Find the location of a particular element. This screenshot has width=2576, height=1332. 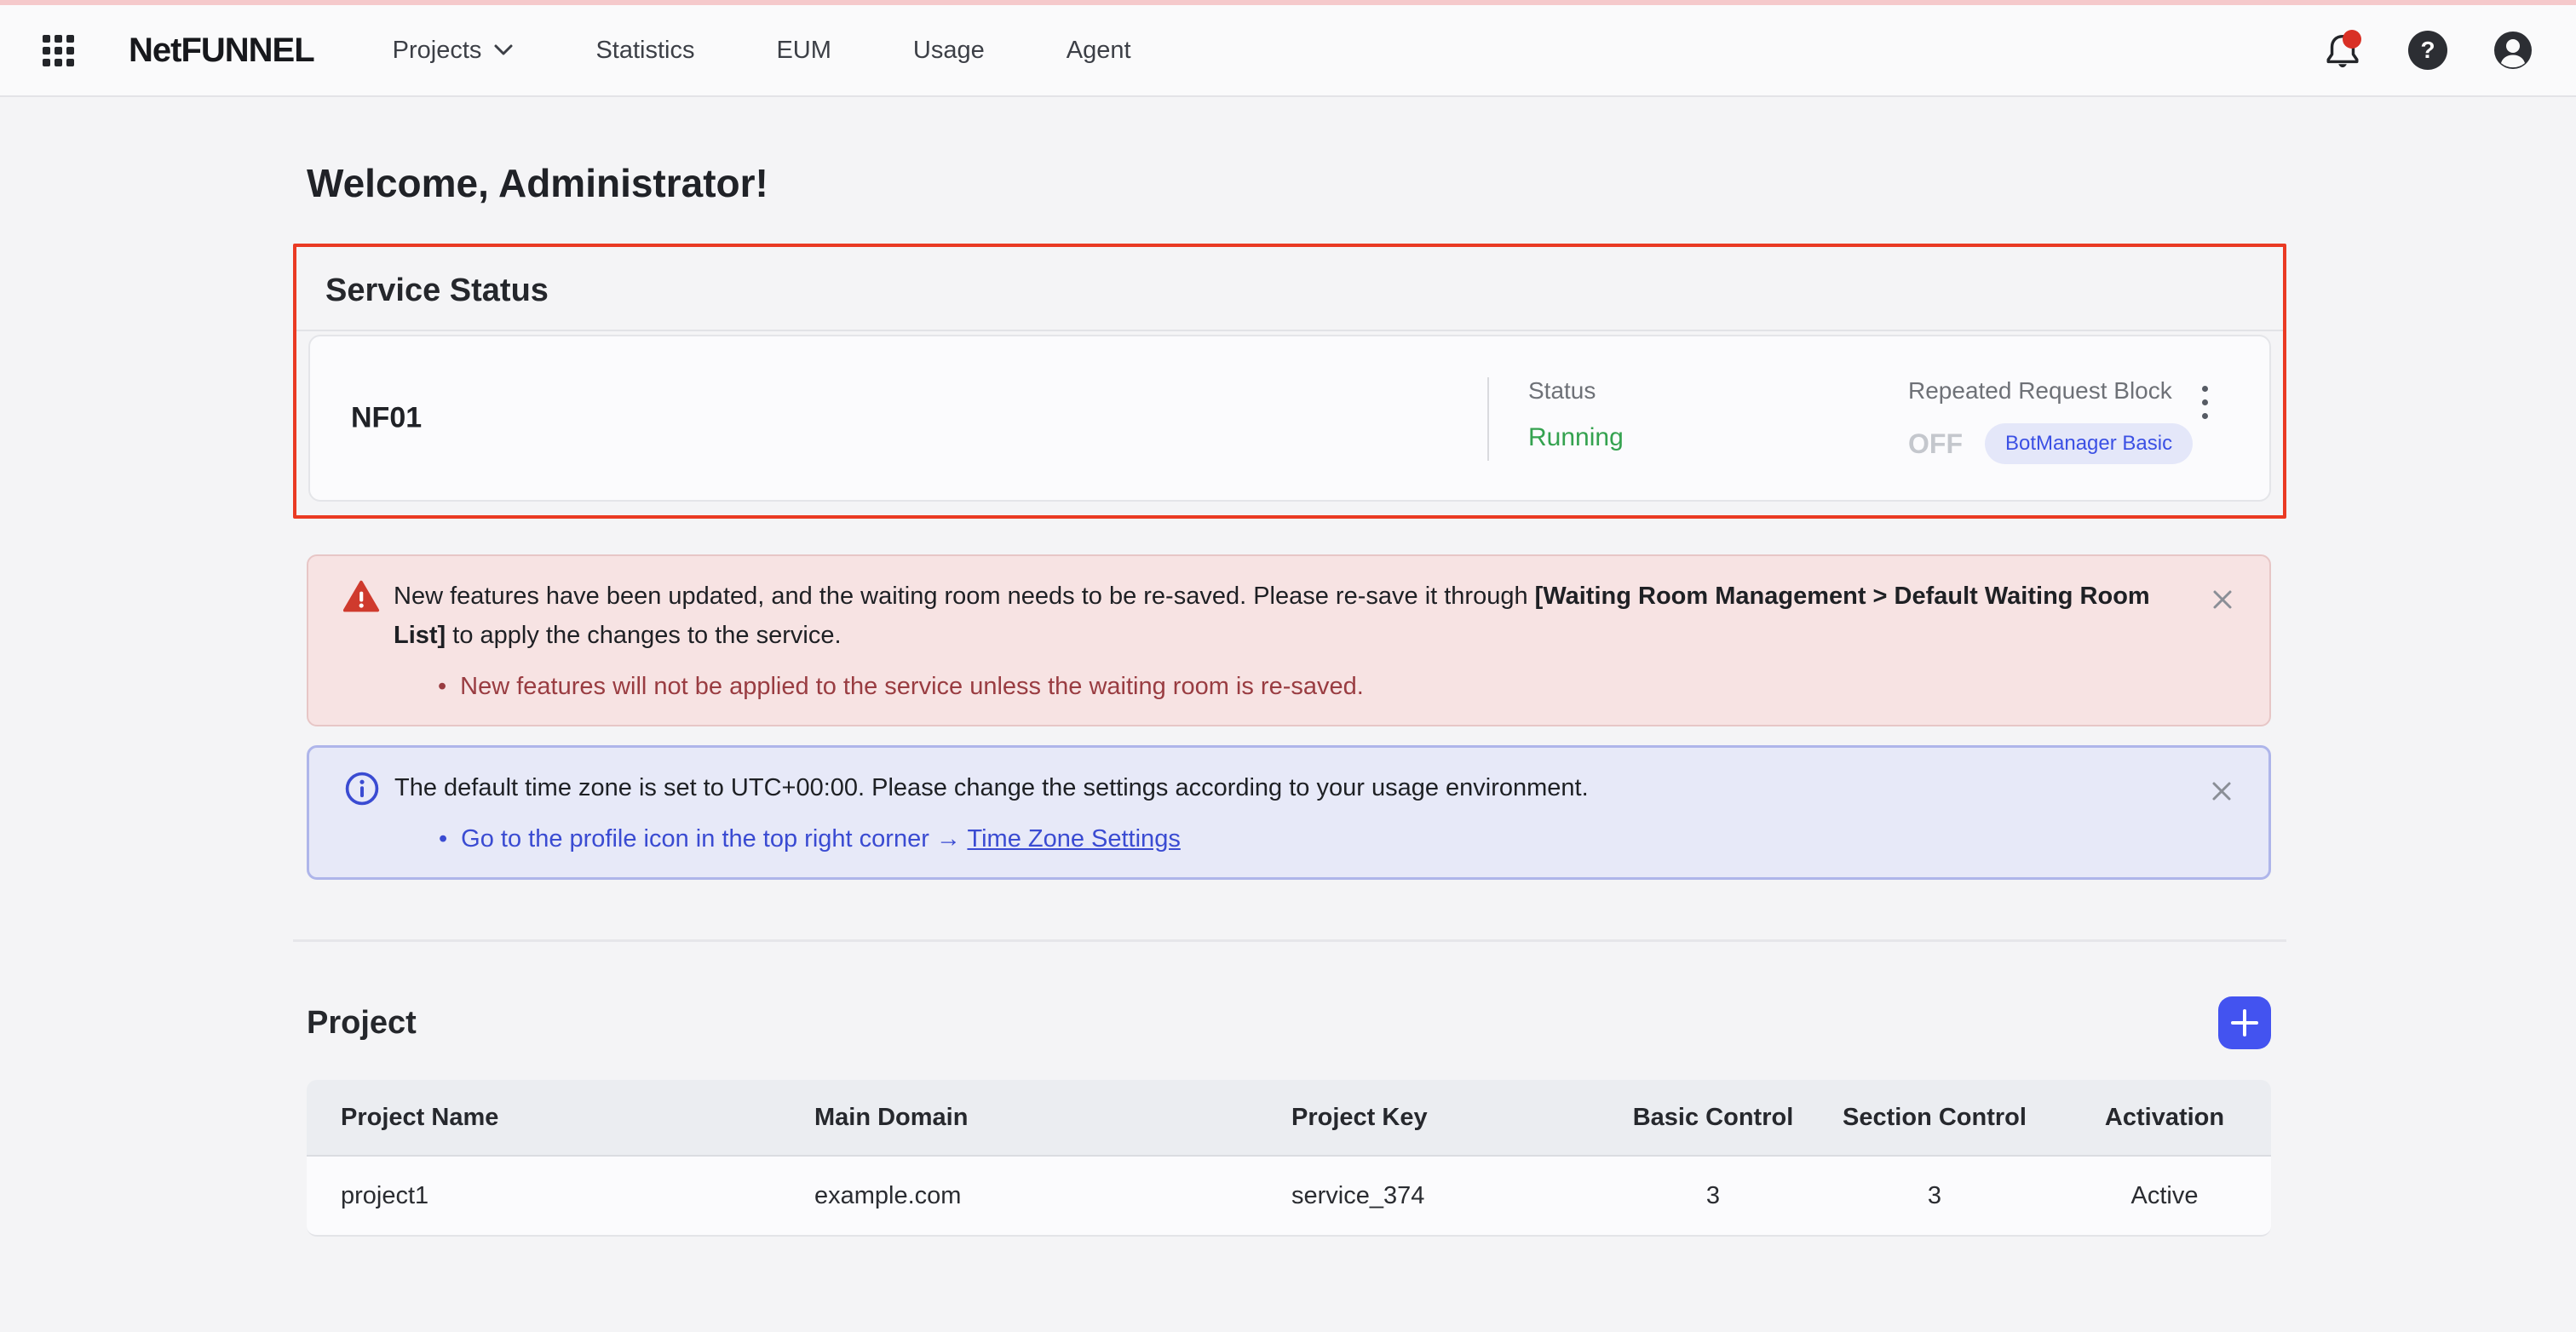

cell-activation: Active is located at coordinates (2165, 1197).